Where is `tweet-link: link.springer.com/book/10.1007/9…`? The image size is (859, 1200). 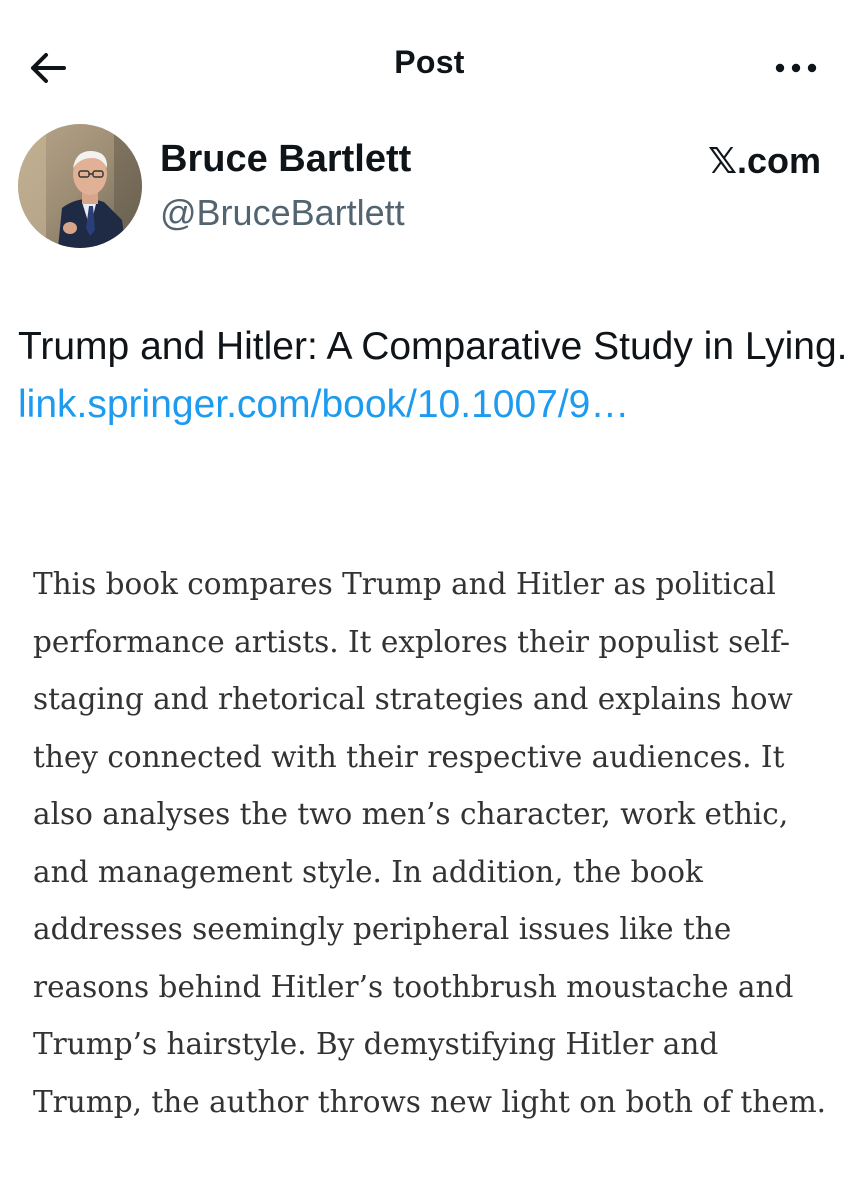
tweet-link: link.springer.com/book/10.1007/9… is located at coordinates (323, 404).